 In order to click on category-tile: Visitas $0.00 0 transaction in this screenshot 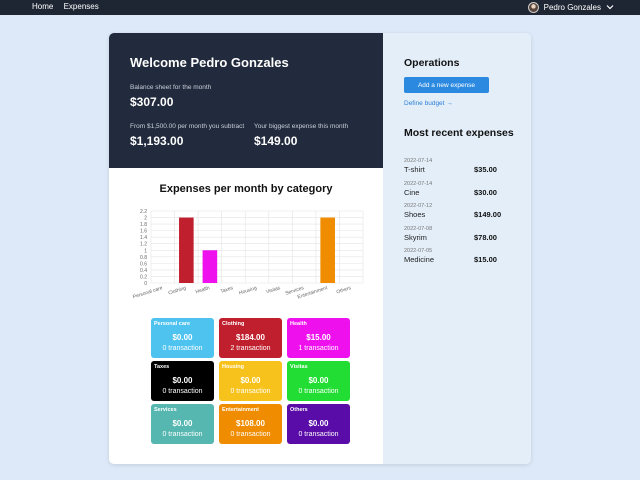, I will do `click(318, 381)`.